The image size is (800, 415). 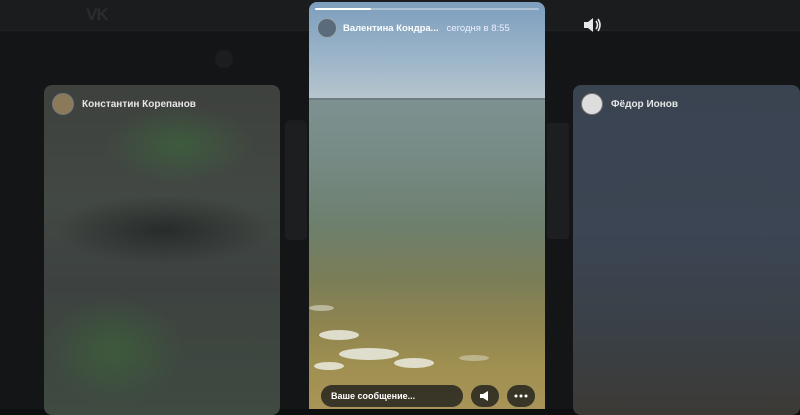 I want to click on story-progress-fill, so click(x=343, y=9).